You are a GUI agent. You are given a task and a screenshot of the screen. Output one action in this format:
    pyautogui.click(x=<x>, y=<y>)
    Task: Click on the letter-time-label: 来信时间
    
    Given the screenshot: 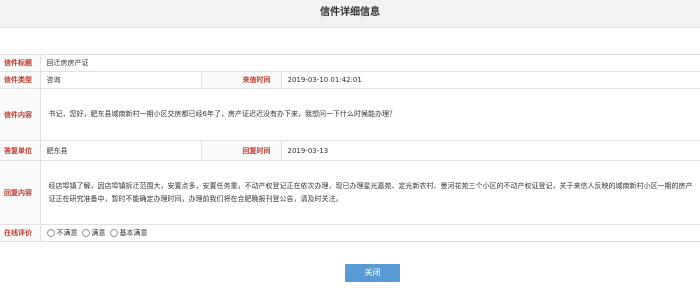 What is the action you would take?
    pyautogui.click(x=241, y=80)
    